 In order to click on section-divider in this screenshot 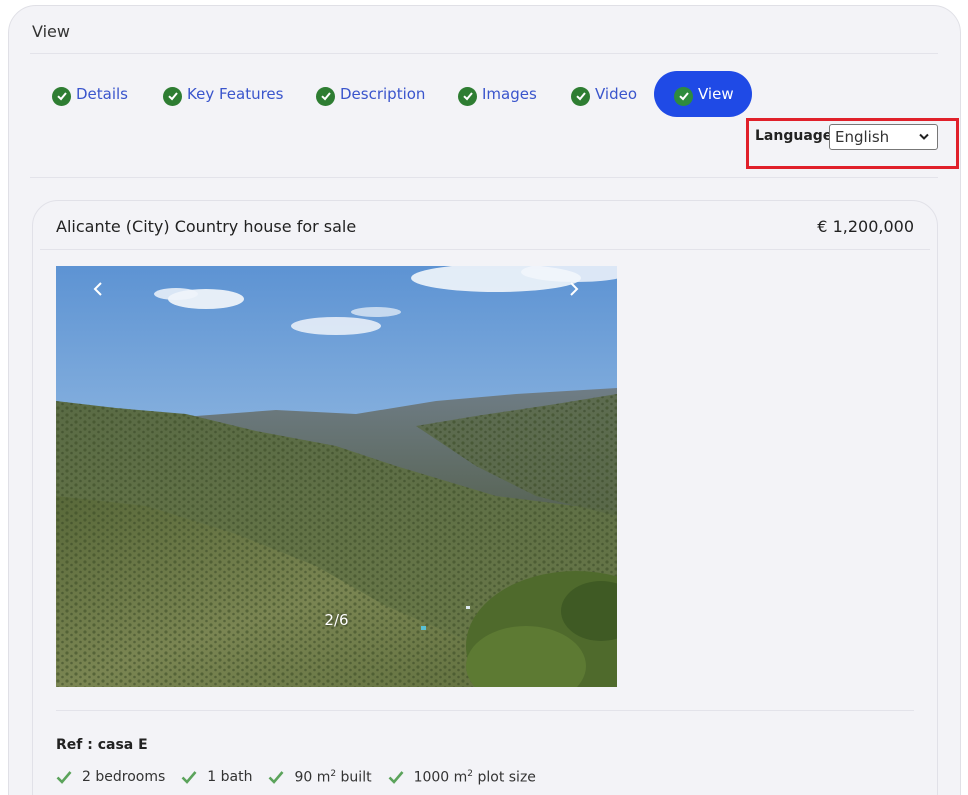, I will do `click(484, 177)`.